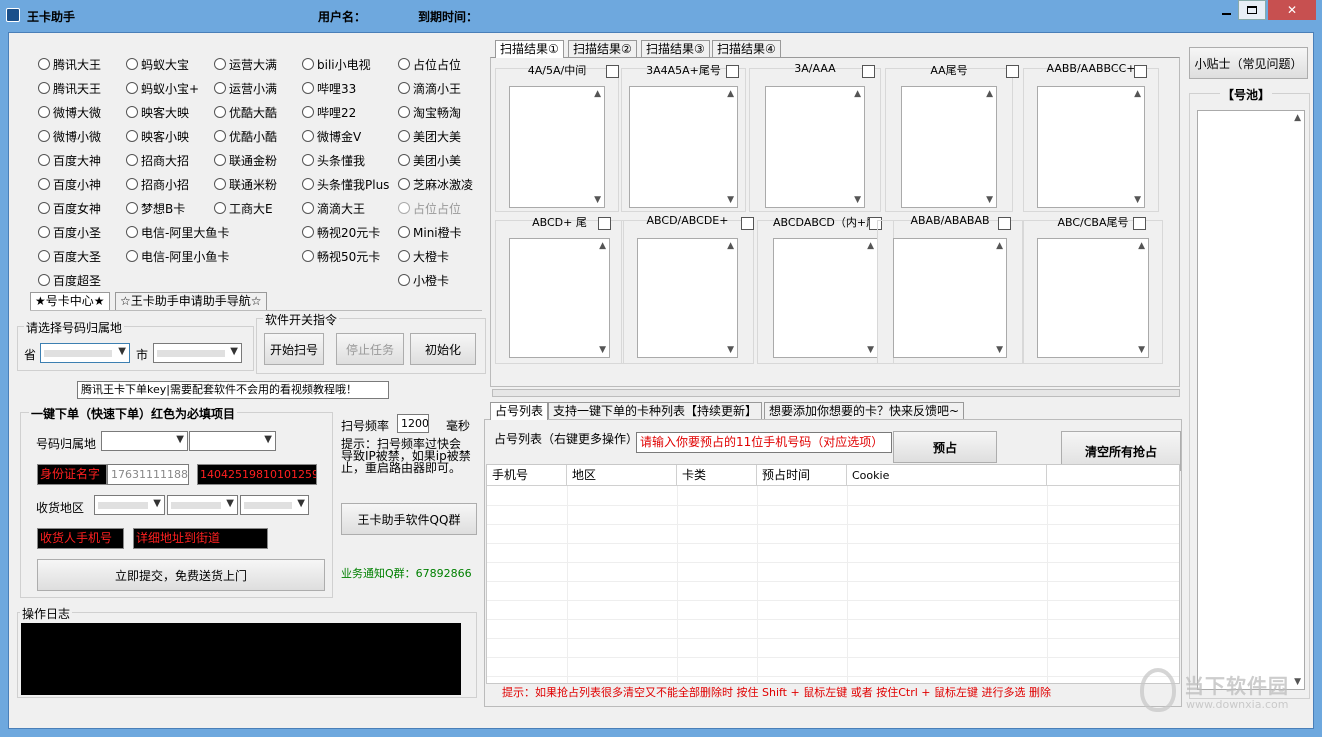 This screenshot has width=1322, height=737. What do you see at coordinates (294, 349) in the screenshot?
I see `start-scan-button: 开始扫号` at bounding box center [294, 349].